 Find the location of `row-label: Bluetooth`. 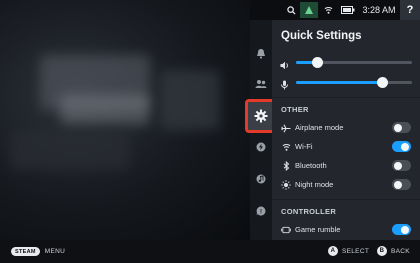

row-label: Bluetooth is located at coordinates (311, 165).